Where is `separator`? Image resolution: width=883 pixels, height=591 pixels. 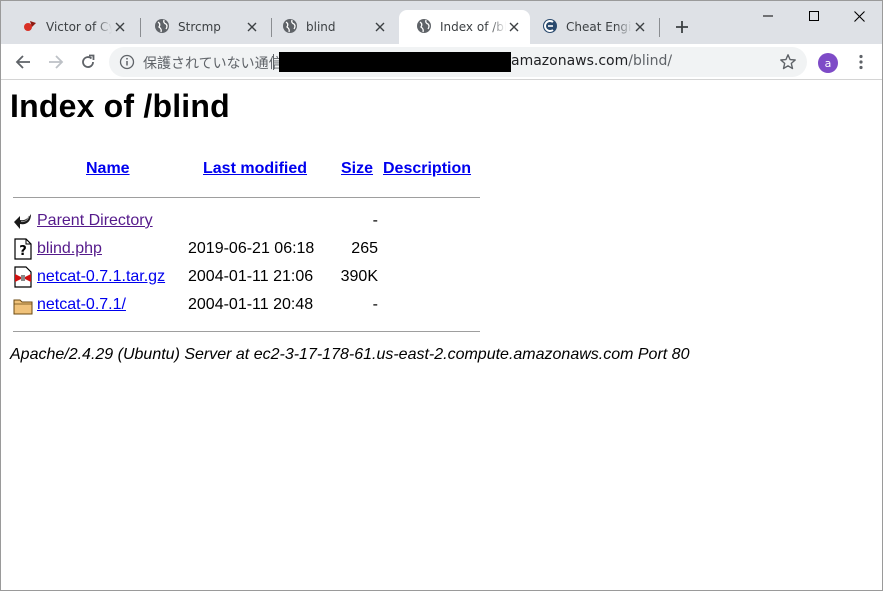 separator is located at coordinates (273, 62).